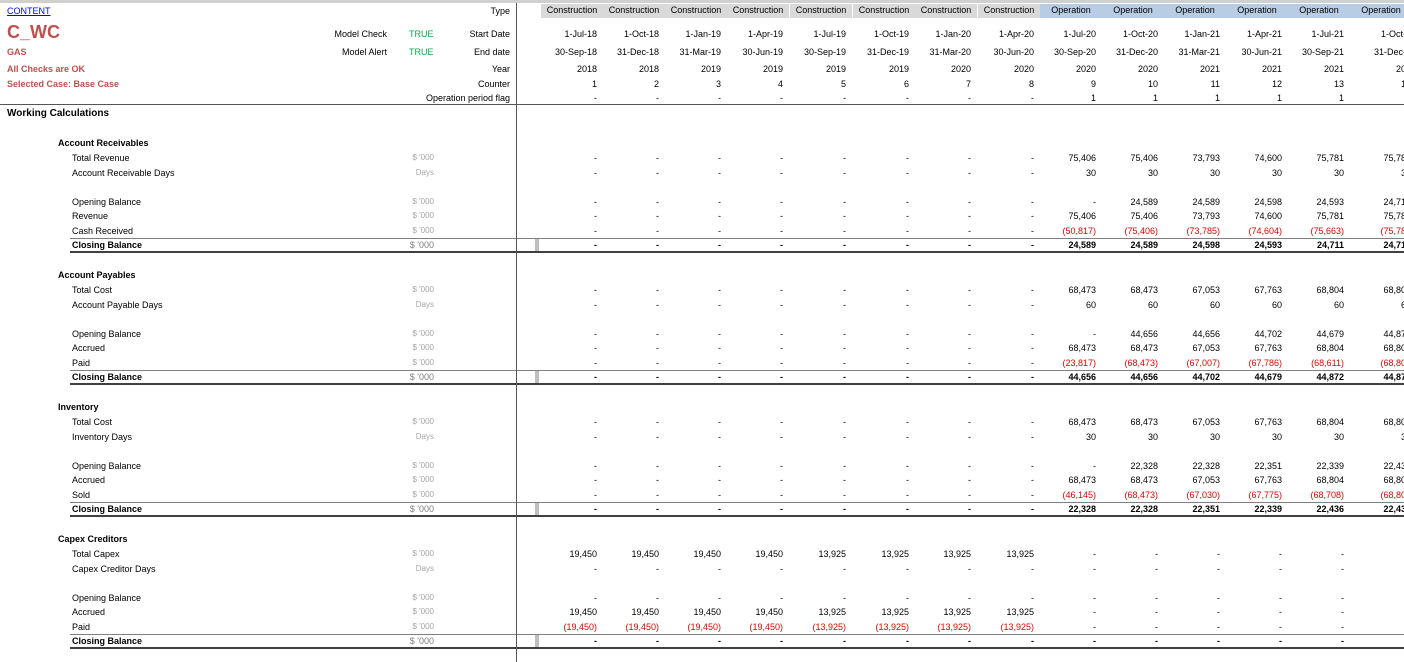  Describe the element at coordinates (765, 34) in the screenshot. I see `period-start-date: 1-Apr-19` at that location.